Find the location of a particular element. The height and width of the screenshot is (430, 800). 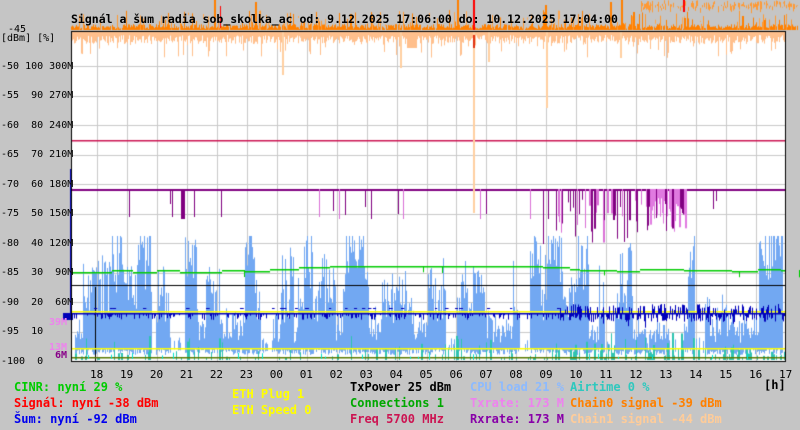

x-tick-label: 16 is located at coordinates (756, 374).